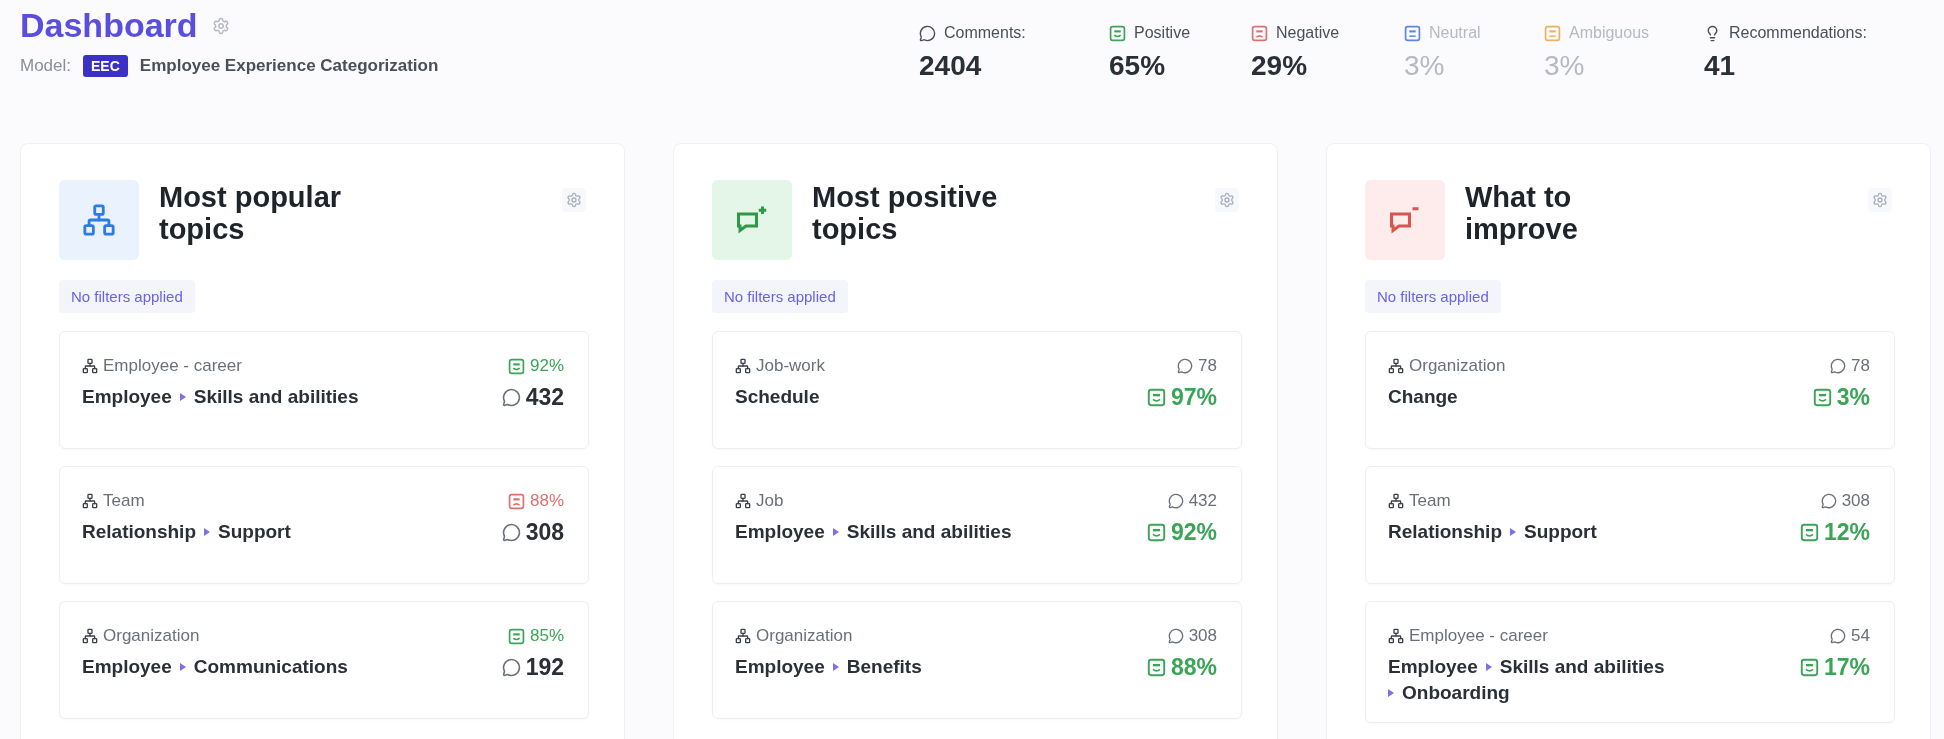 The image size is (1944, 739). Describe the element at coordinates (254, 532) in the screenshot. I see `topic-name: Support` at that location.